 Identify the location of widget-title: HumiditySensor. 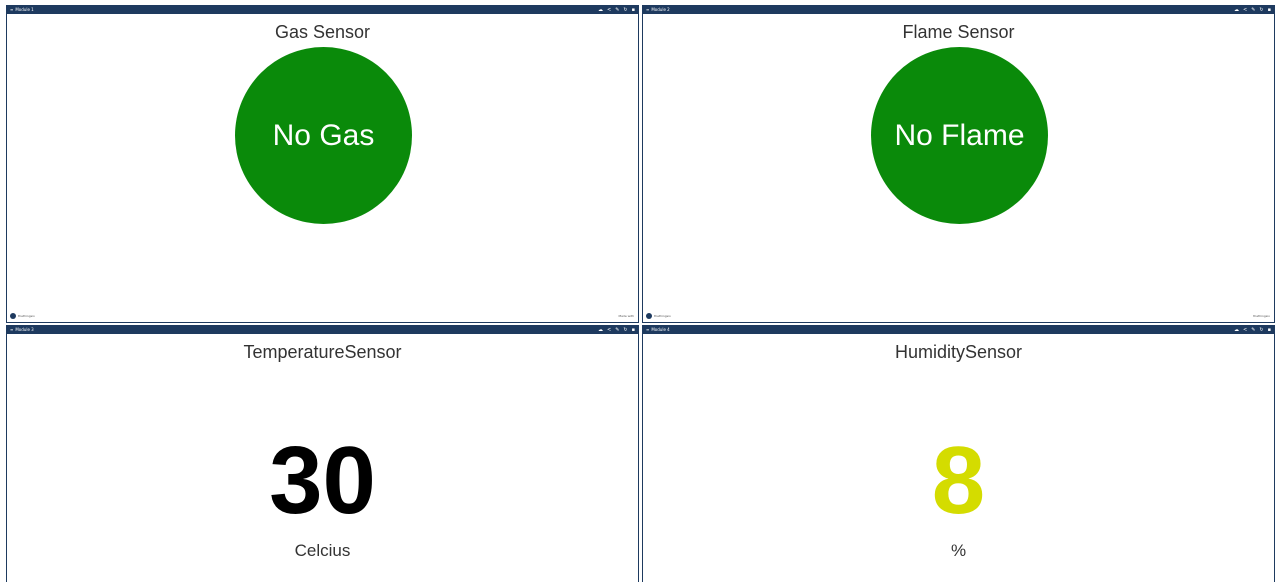
(958, 352).